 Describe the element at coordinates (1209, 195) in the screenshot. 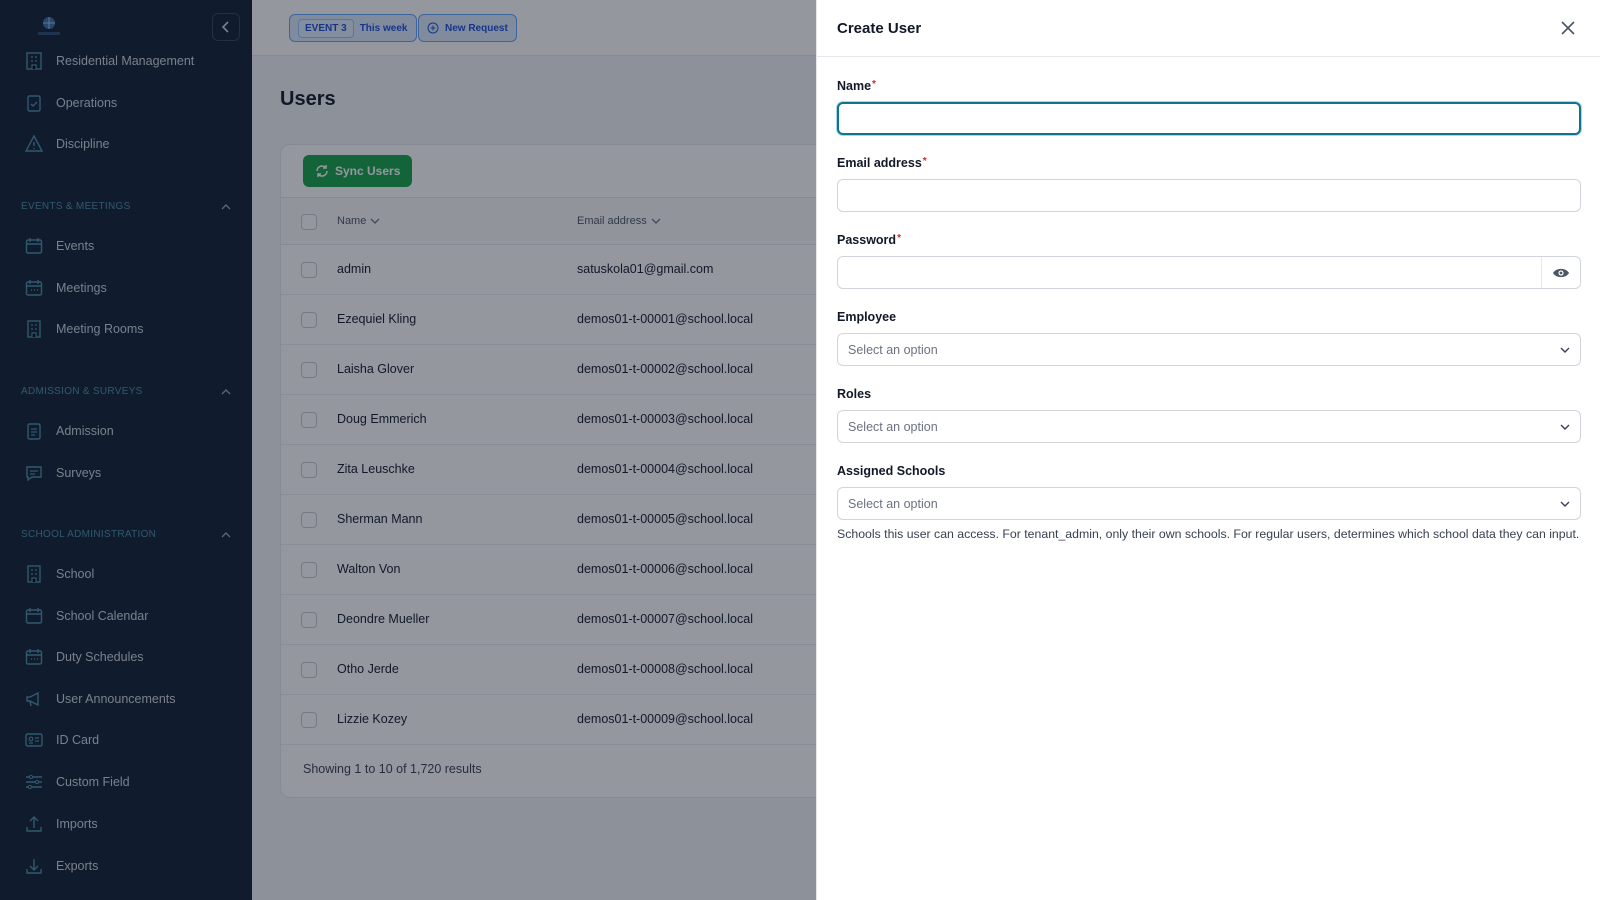

I see `email-input` at that location.